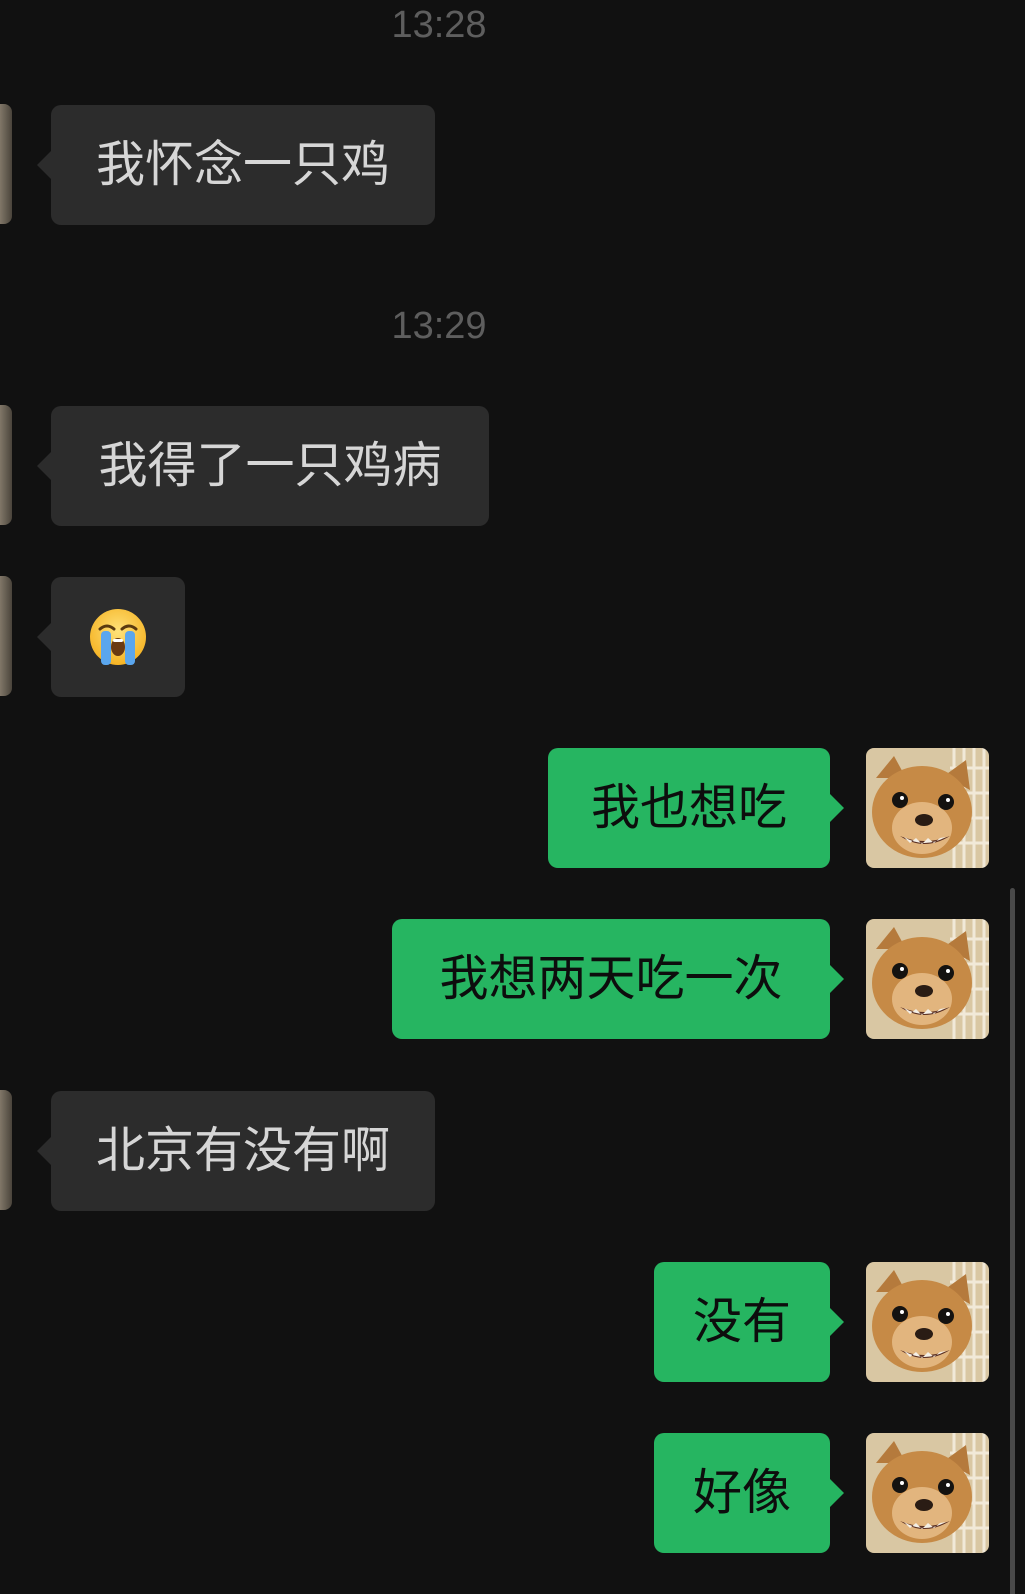 The image size is (1025, 1594). I want to click on message-text: 我也想吃, so click(688, 808).